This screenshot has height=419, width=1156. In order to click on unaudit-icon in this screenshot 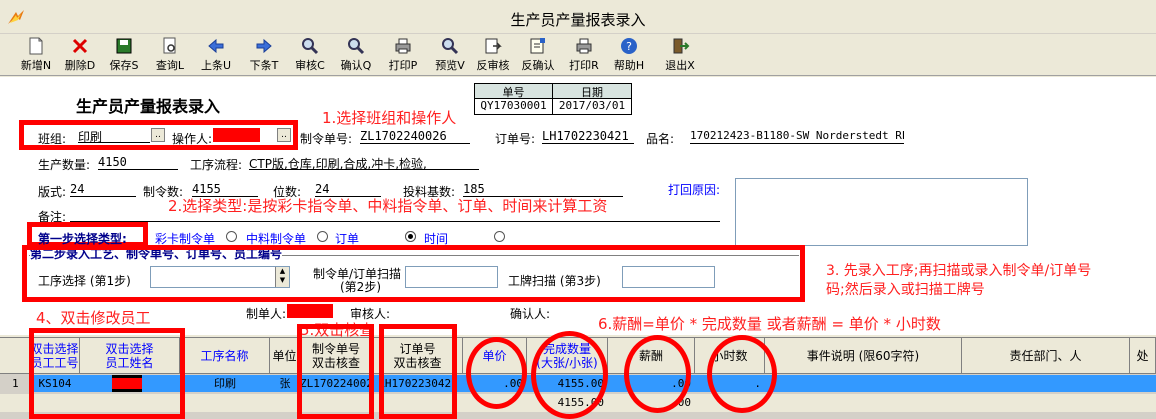, I will do `click(493, 46)`.